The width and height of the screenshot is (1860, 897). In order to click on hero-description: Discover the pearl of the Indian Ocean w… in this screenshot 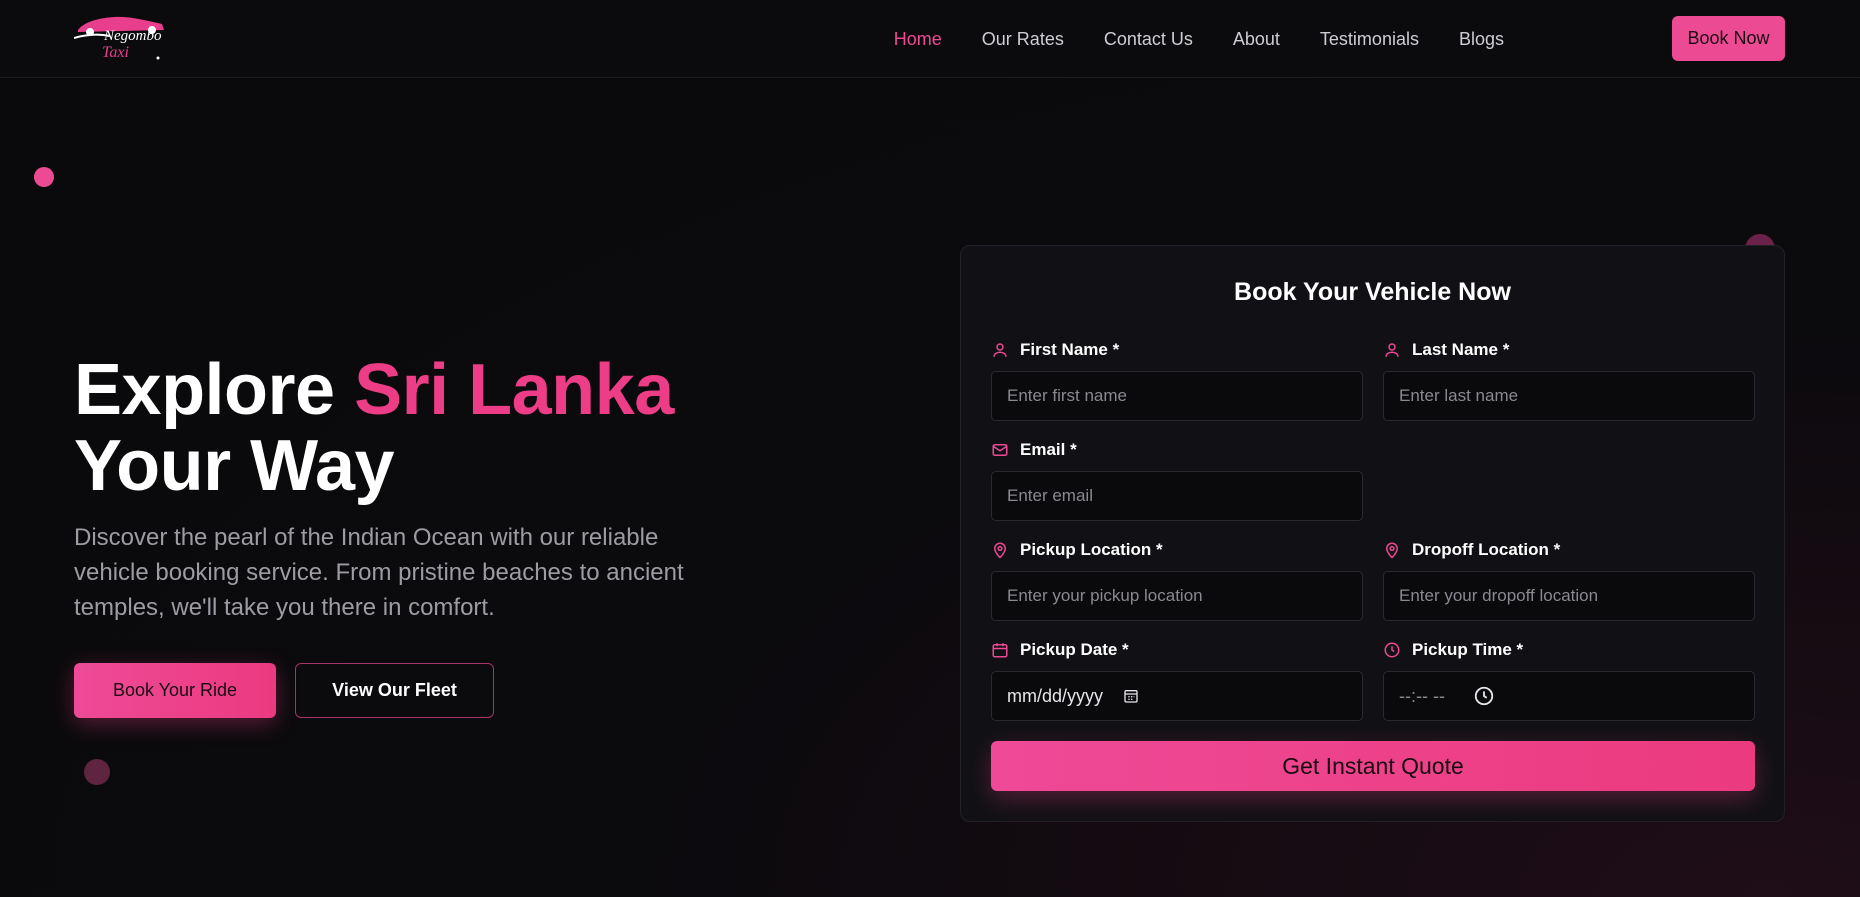, I will do `click(379, 572)`.